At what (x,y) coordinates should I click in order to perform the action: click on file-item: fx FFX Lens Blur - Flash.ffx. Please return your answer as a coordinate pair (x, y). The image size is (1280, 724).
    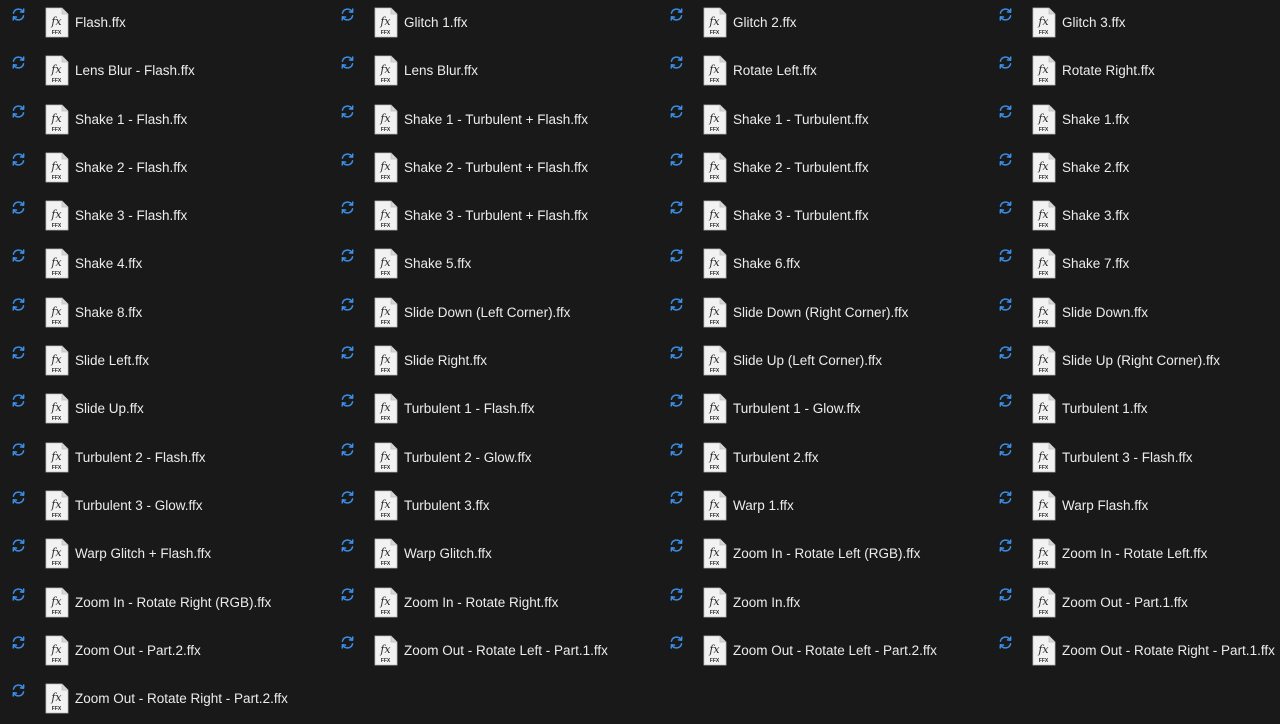
    Looking at the image, I should click on (164, 72).